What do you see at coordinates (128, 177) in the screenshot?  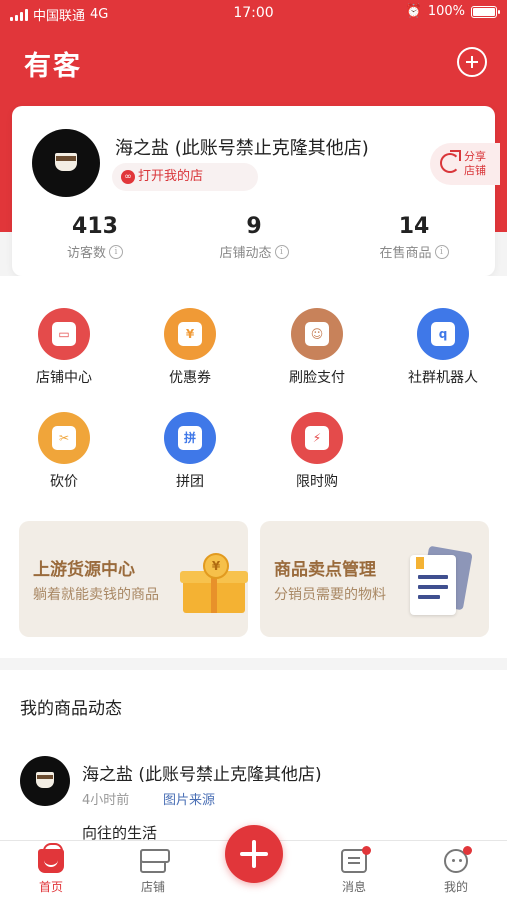 I see `link-icon: ∞` at bounding box center [128, 177].